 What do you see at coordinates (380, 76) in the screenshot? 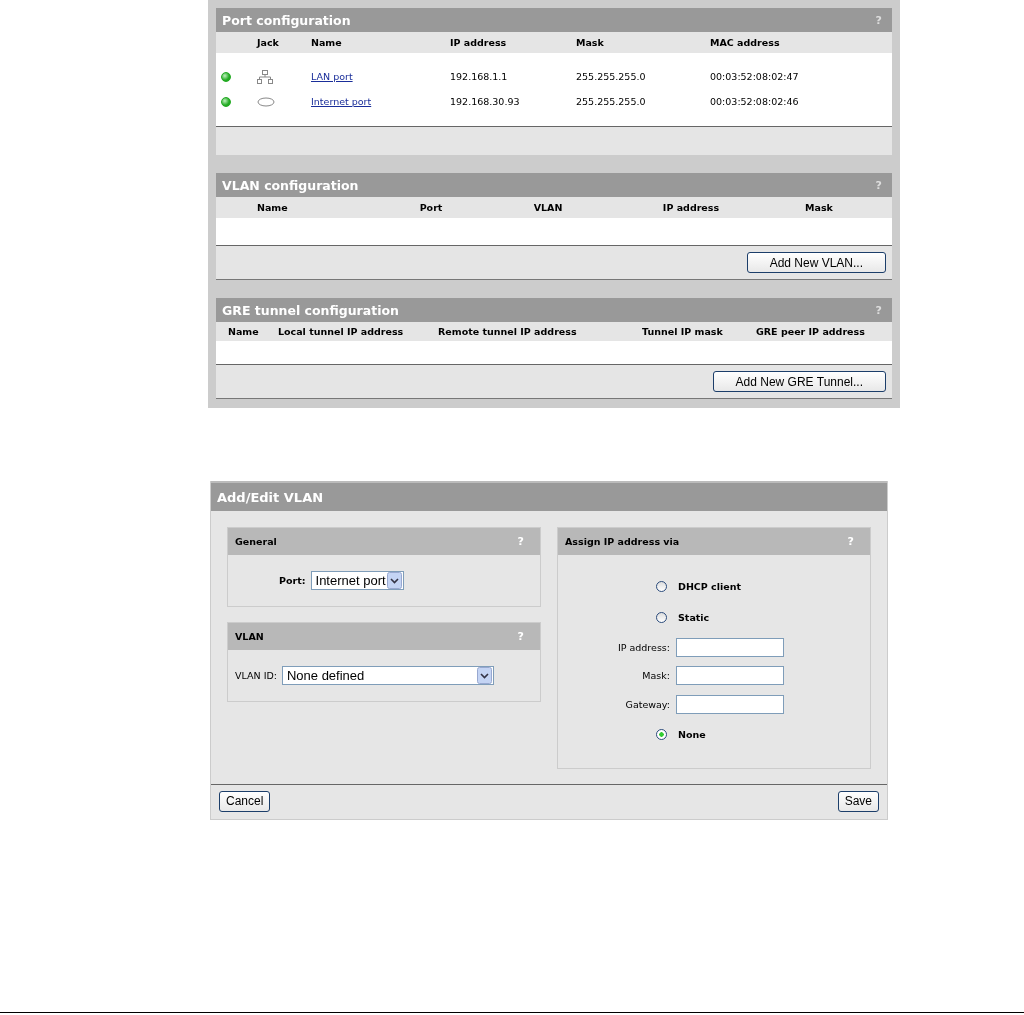
I see `port-link: LAN port` at bounding box center [380, 76].